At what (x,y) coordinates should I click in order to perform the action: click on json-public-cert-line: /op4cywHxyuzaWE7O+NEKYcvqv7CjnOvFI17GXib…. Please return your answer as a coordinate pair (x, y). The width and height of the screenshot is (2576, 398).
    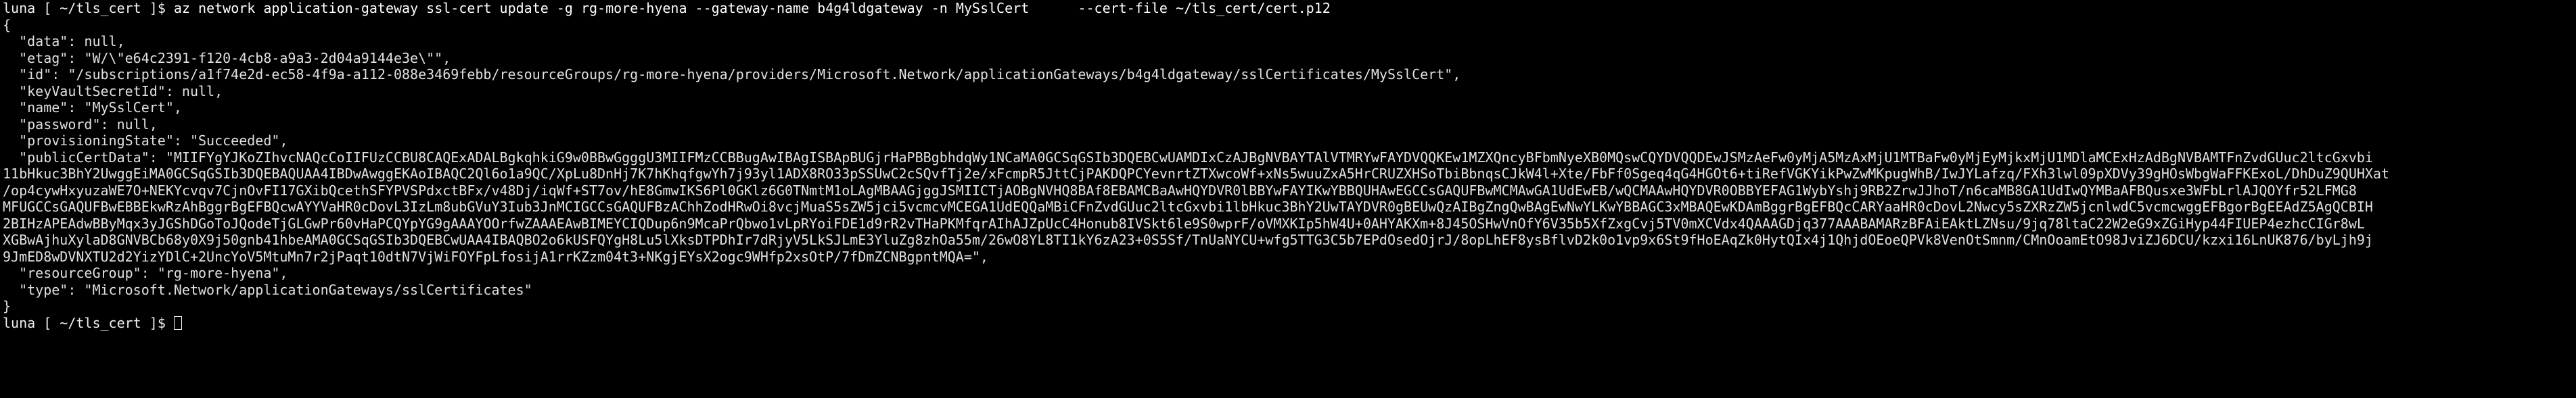
    Looking at the image, I should click on (1180, 190).